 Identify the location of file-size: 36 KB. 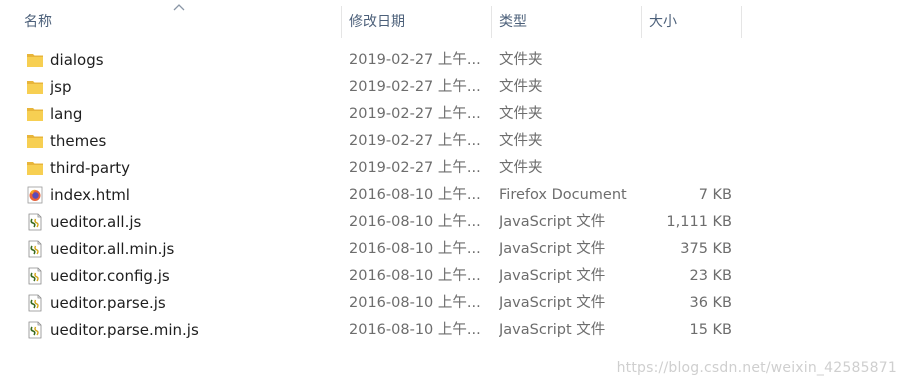
(710, 303).